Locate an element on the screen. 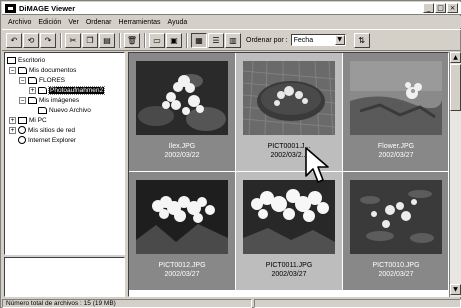 This screenshot has height=308, width=461. thumbnail-cell: PICT0011.JPG 2002/03/27 is located at coordinates (289, 231).